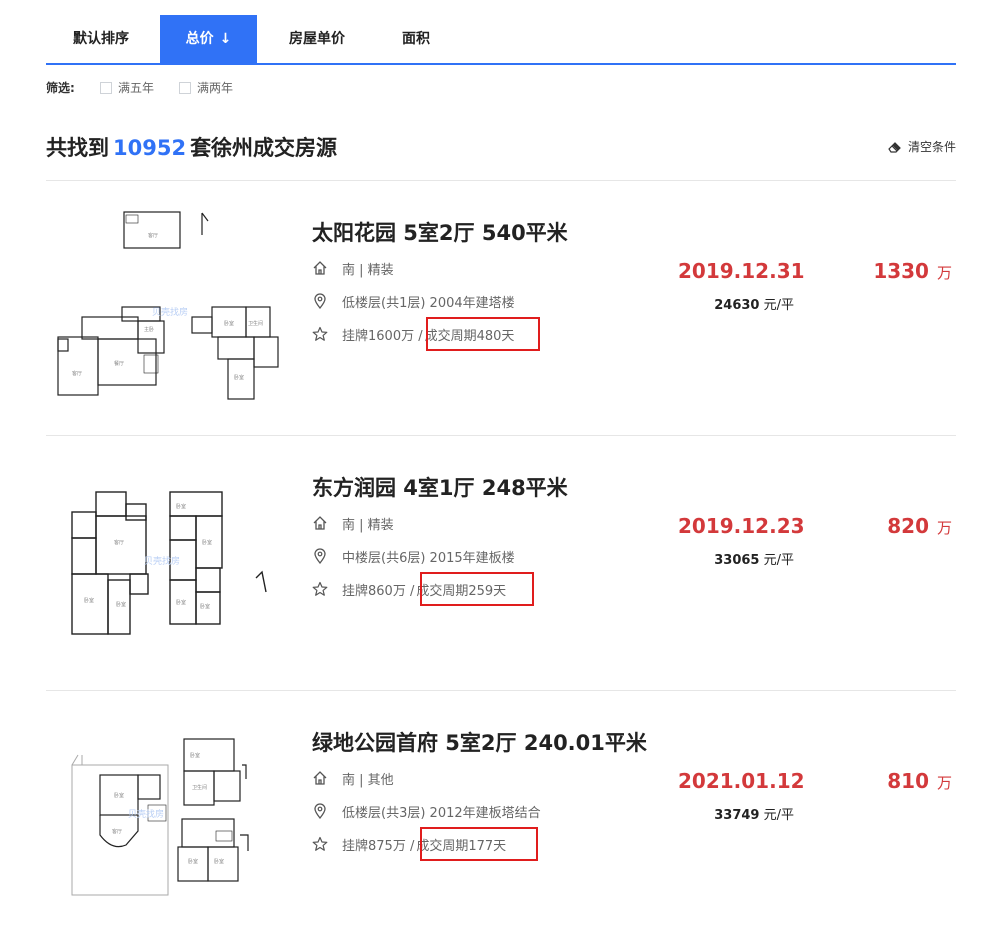 The width and height of the screenshot is (1008, 946). I want to click on total-price: 1330 万, so click(912, 271).